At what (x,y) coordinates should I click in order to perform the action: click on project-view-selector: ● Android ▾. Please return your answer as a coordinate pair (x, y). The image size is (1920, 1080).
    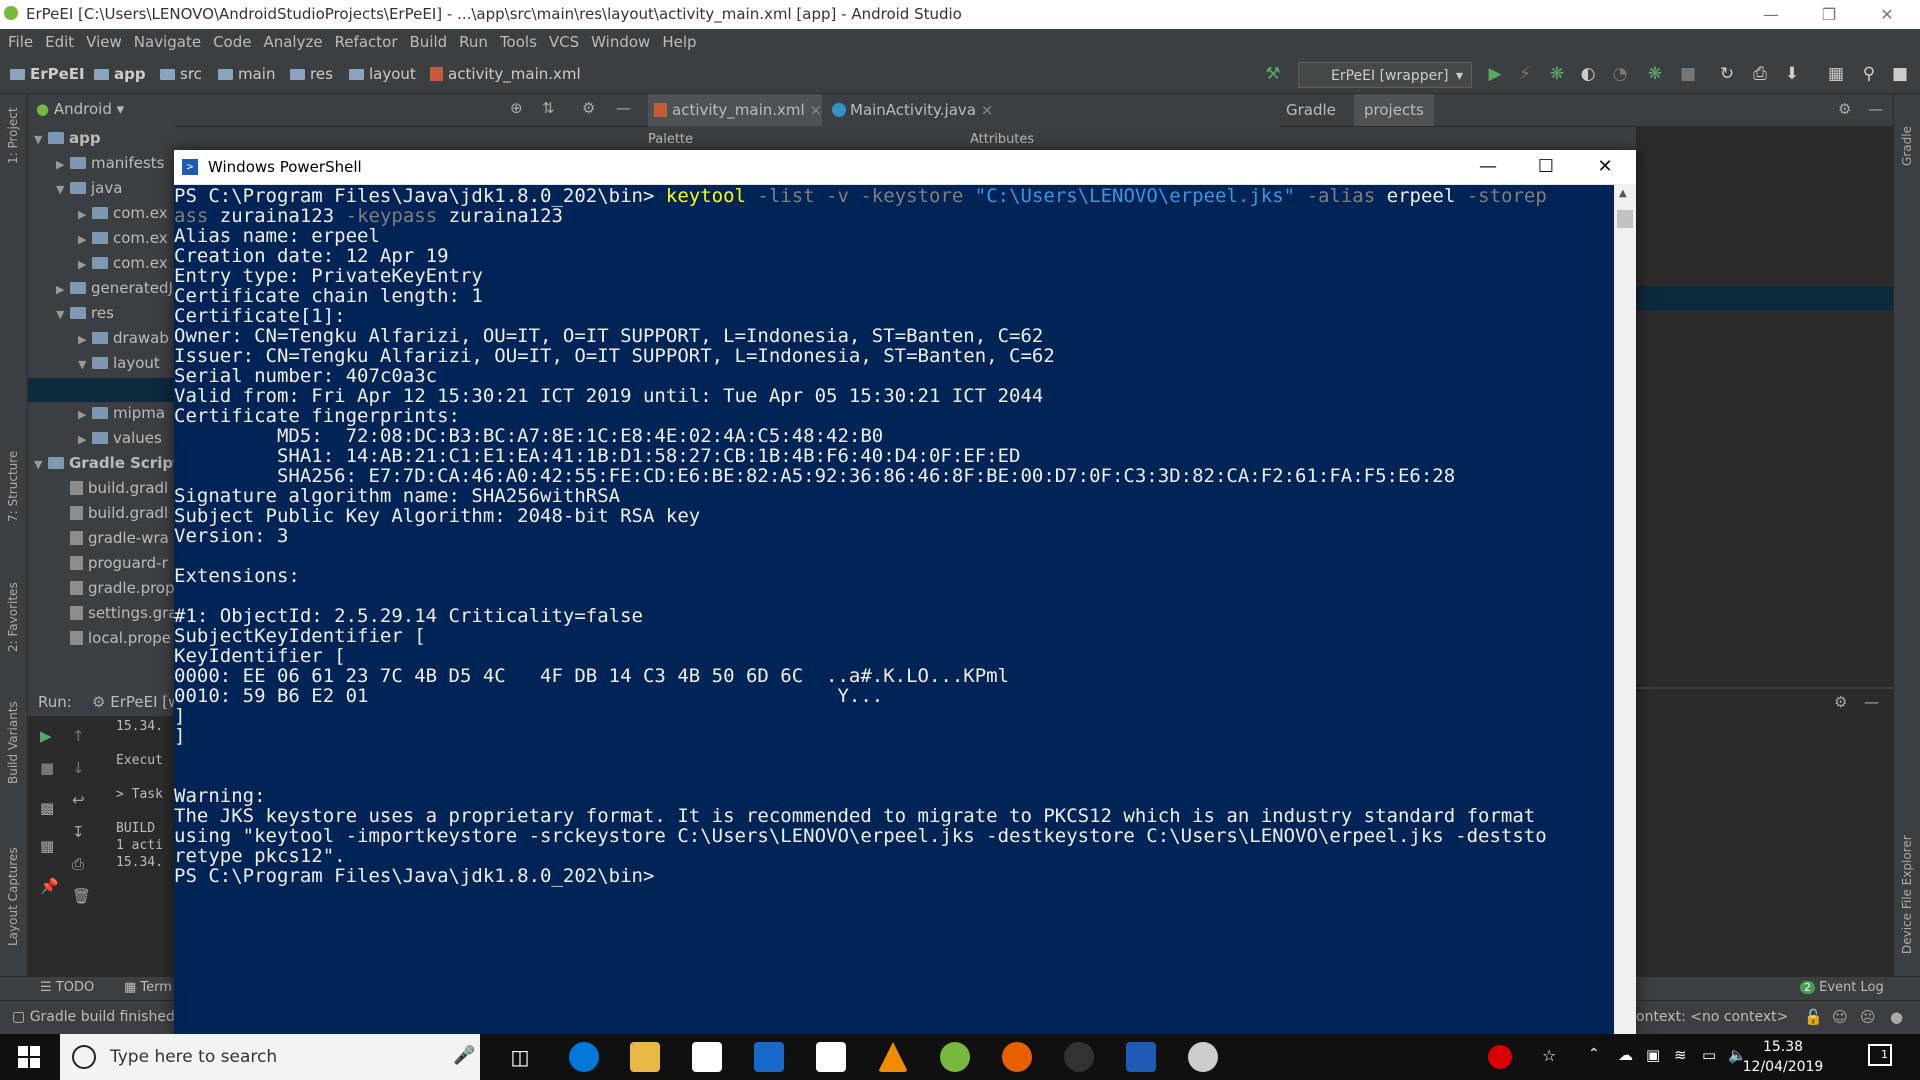
    Looking at the image, I should click on (80, 109).